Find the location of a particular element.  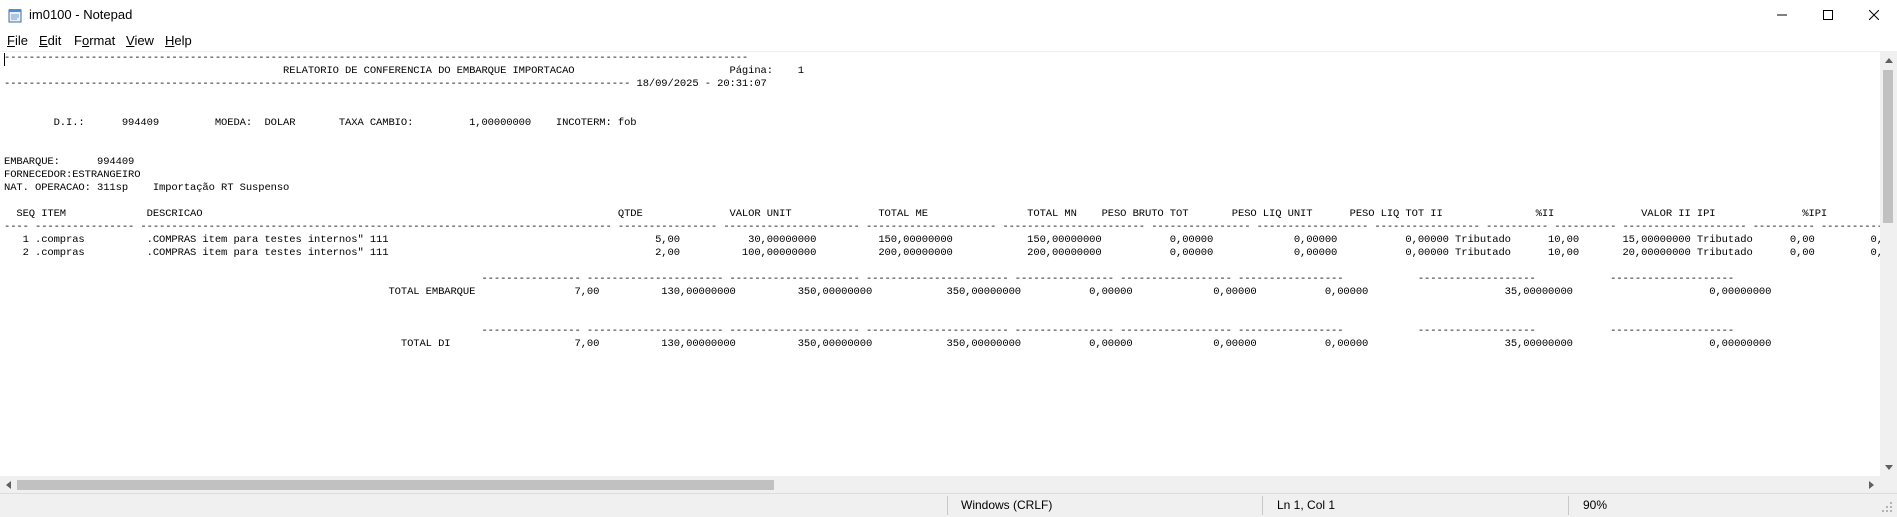

resize-grip-icon is located at coordinates (1887, 507).